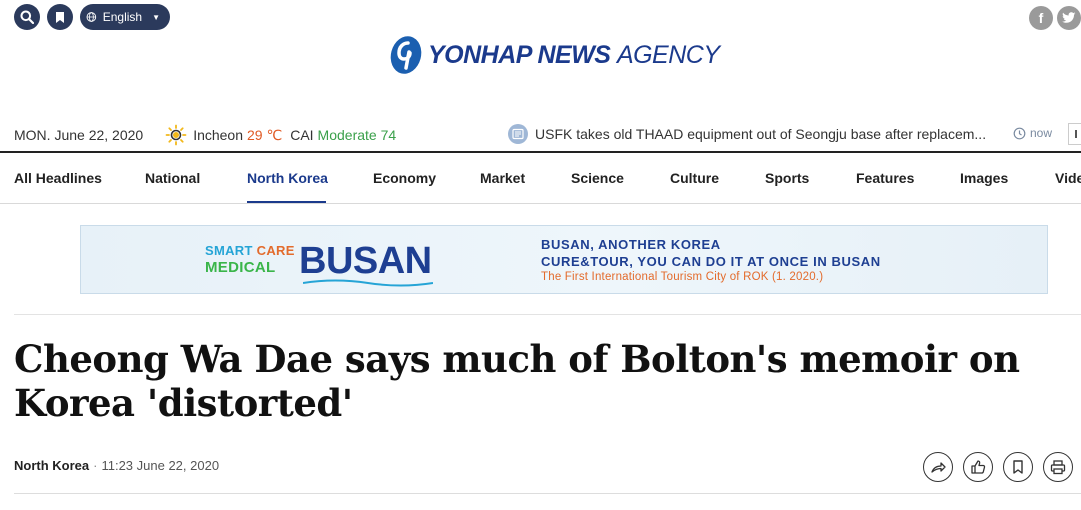  I want to click on twitter-icon, so click(1069, 18).